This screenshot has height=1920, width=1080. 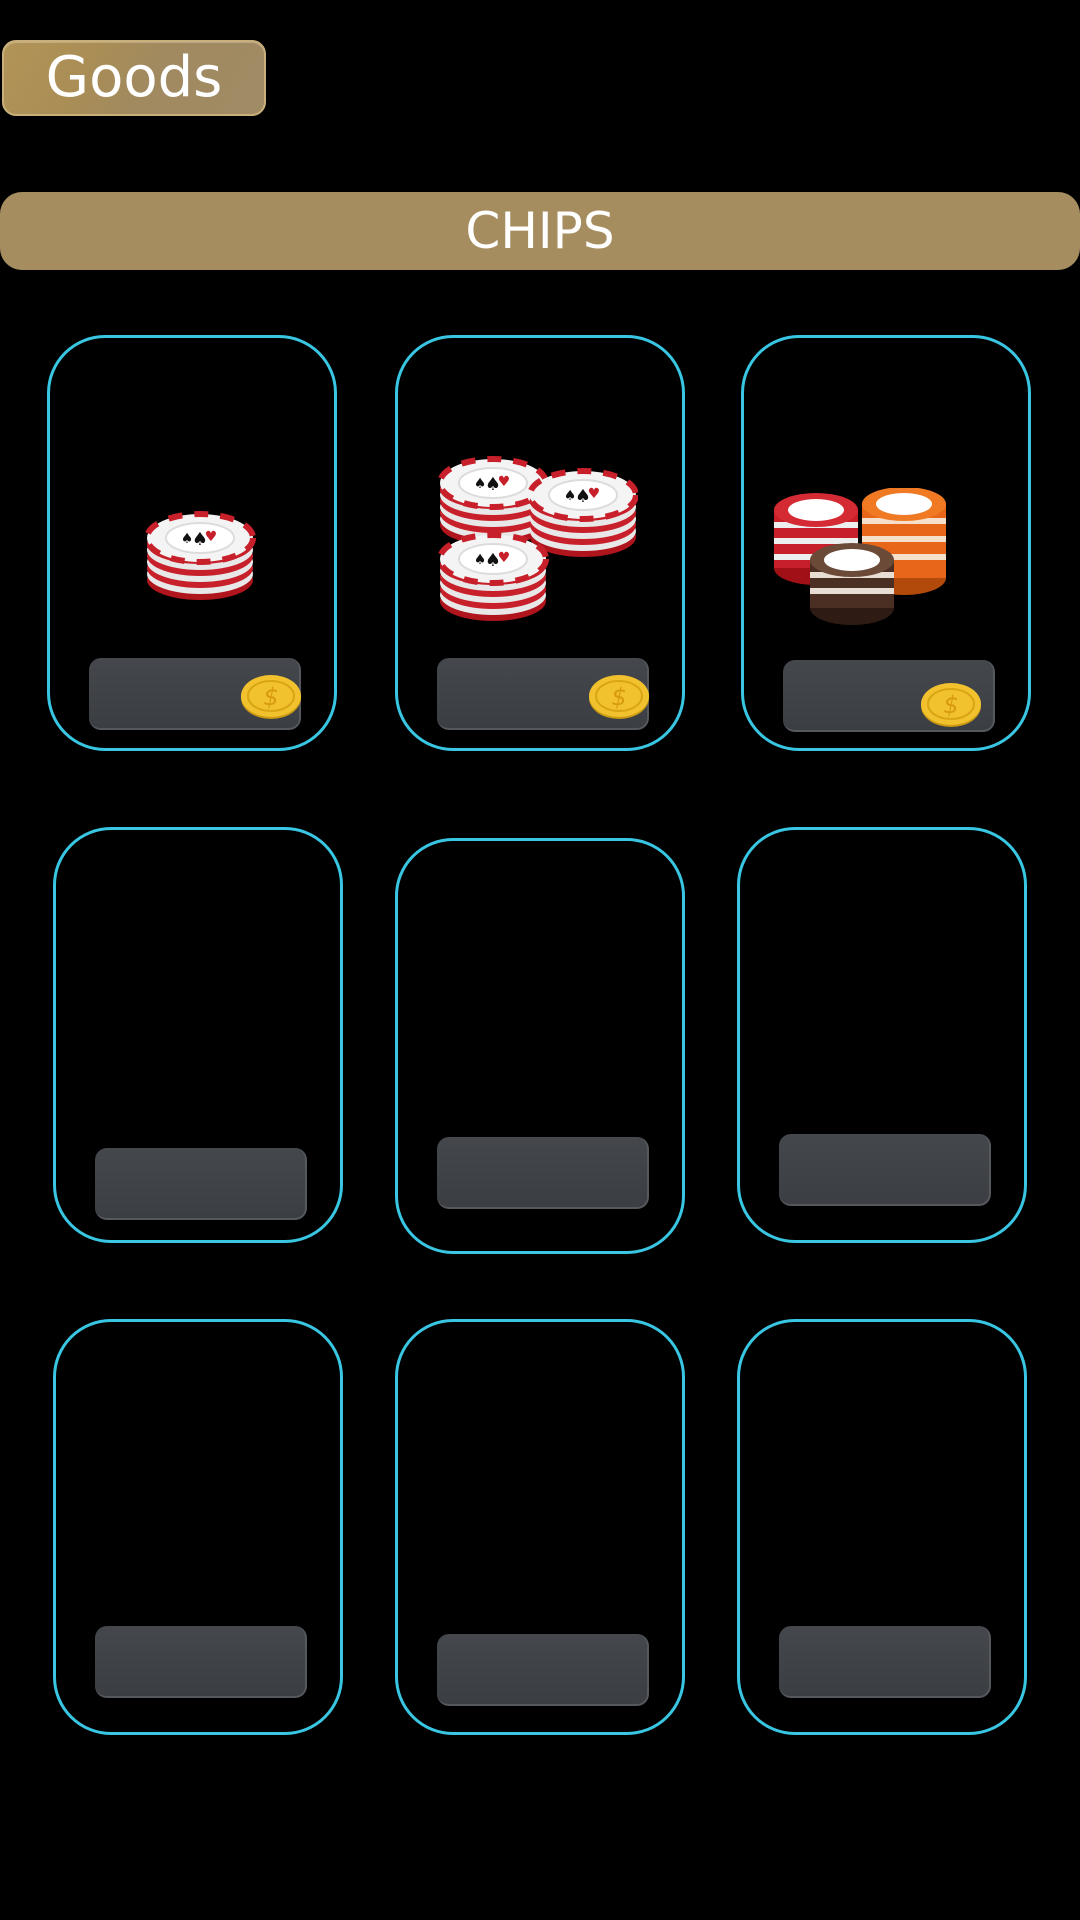 What do you see at coordinates (860, 556) in the screenshot?
I see `chip-stack-large-icon` at bounding box center [860, 556].